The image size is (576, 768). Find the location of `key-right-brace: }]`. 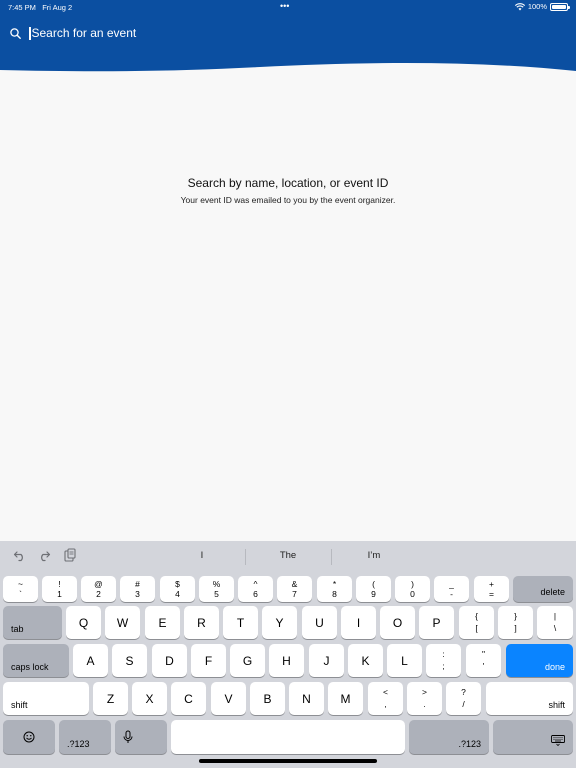

key-right-brace: }] is located at coordinates (515, 622).